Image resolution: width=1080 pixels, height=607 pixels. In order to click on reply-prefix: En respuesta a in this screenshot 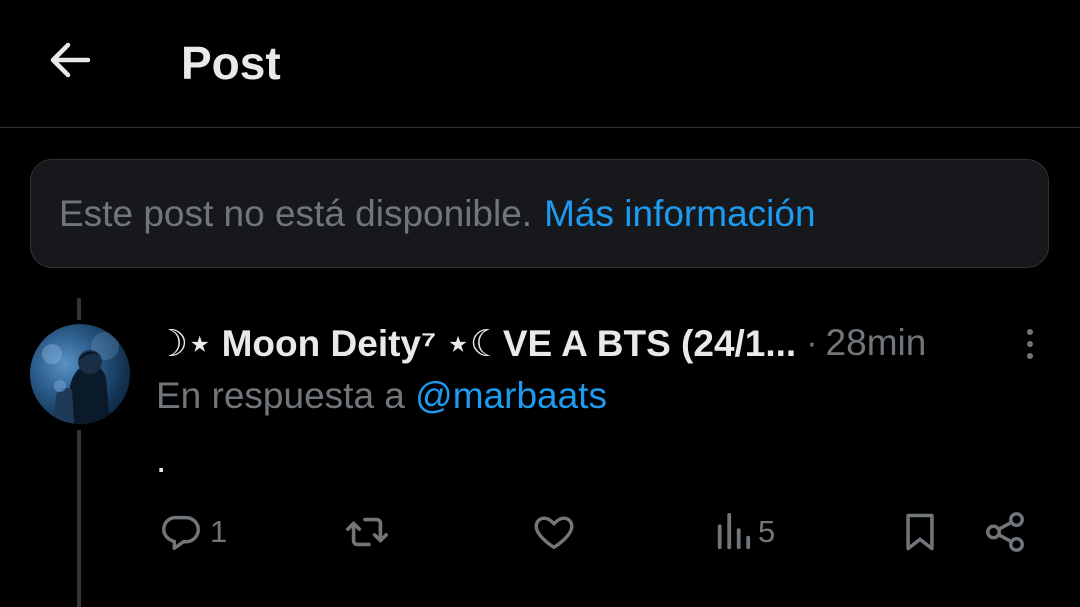, I will do `click(280, 395)`.